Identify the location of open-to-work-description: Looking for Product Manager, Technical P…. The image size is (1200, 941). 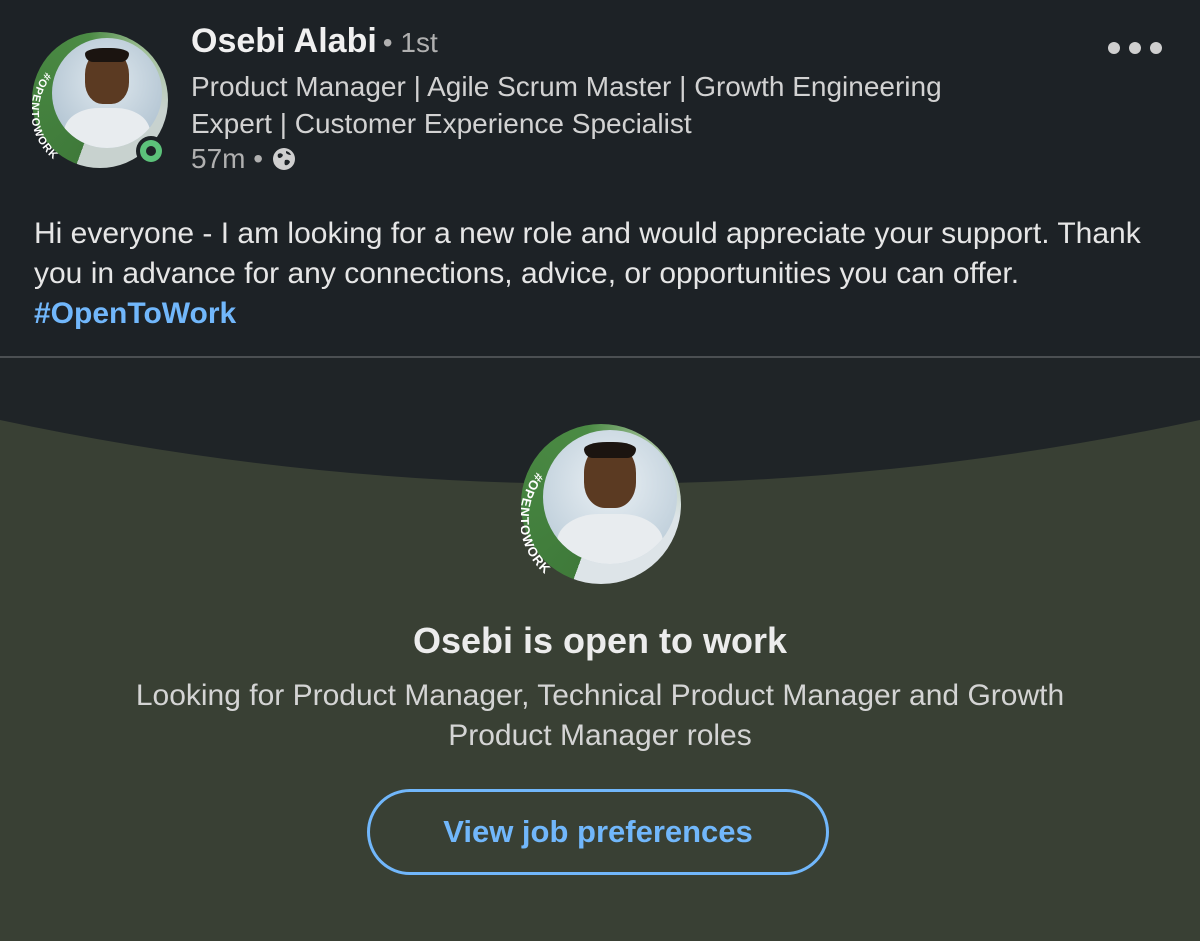
(600, 715).